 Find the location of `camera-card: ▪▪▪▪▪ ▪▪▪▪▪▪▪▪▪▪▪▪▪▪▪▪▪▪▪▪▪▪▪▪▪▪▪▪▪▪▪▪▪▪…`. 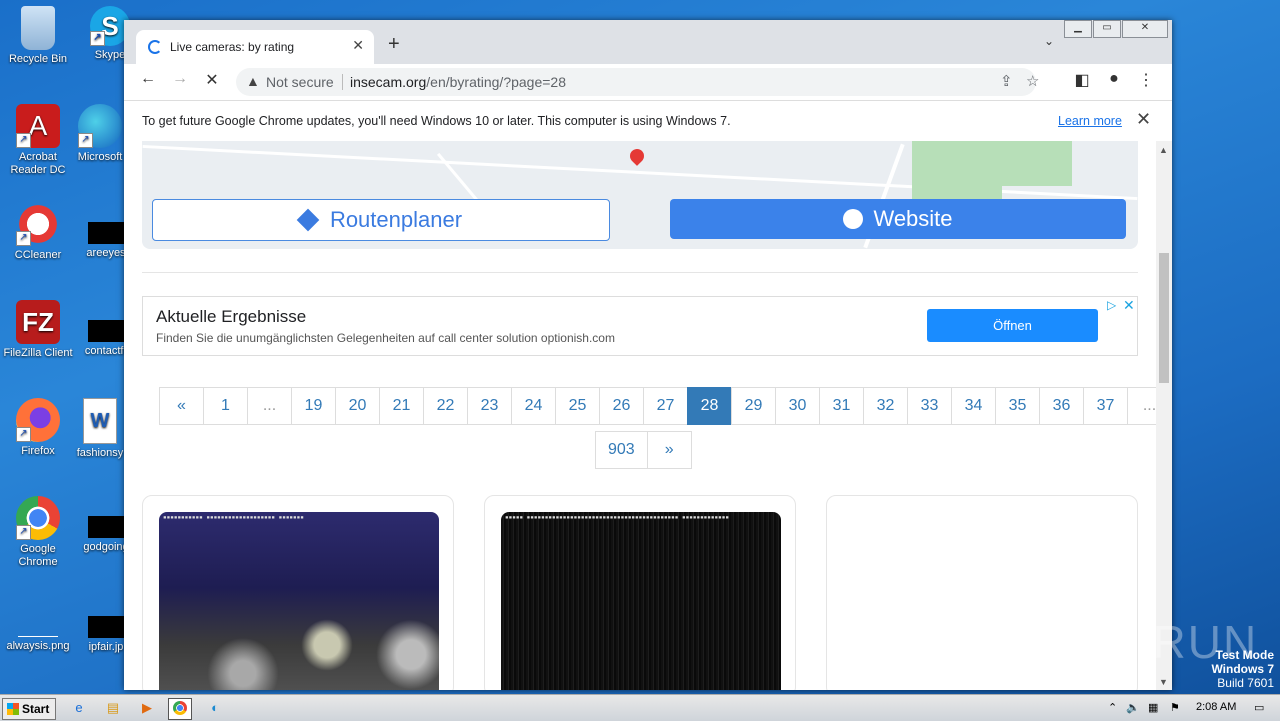

camera-card: ▪▪▪▪▪ ▪▪▪▪▪▪▪▪▪▪▪▪▪▪▪▪▪▪▪▪▪▪▪▪▪▪▪▪▪▪▪▪▪▪… is located at coordinates (640, 592).